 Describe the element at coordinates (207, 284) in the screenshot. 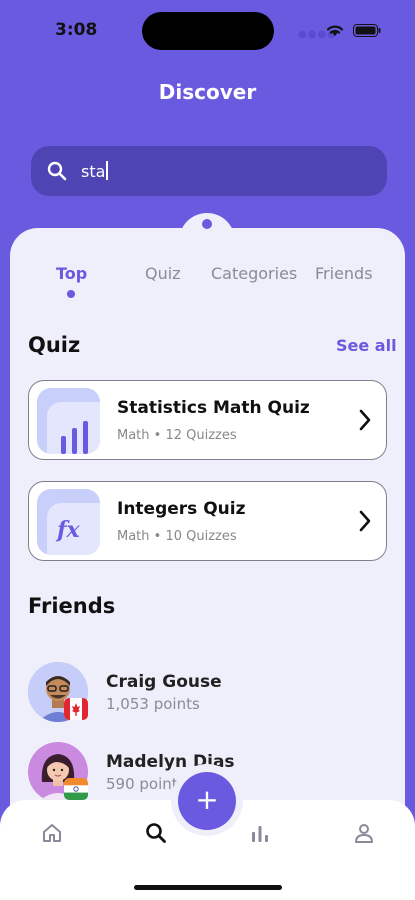

I see `tab-bar: Top Quiz Categories Friends` at that location.